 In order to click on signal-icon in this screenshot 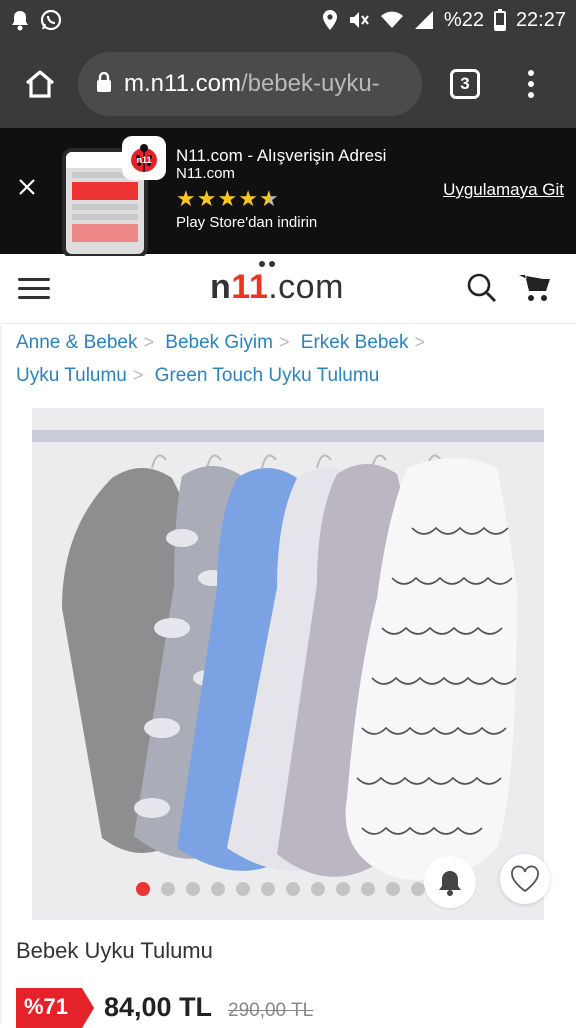, I will do `click(424, 20)`.